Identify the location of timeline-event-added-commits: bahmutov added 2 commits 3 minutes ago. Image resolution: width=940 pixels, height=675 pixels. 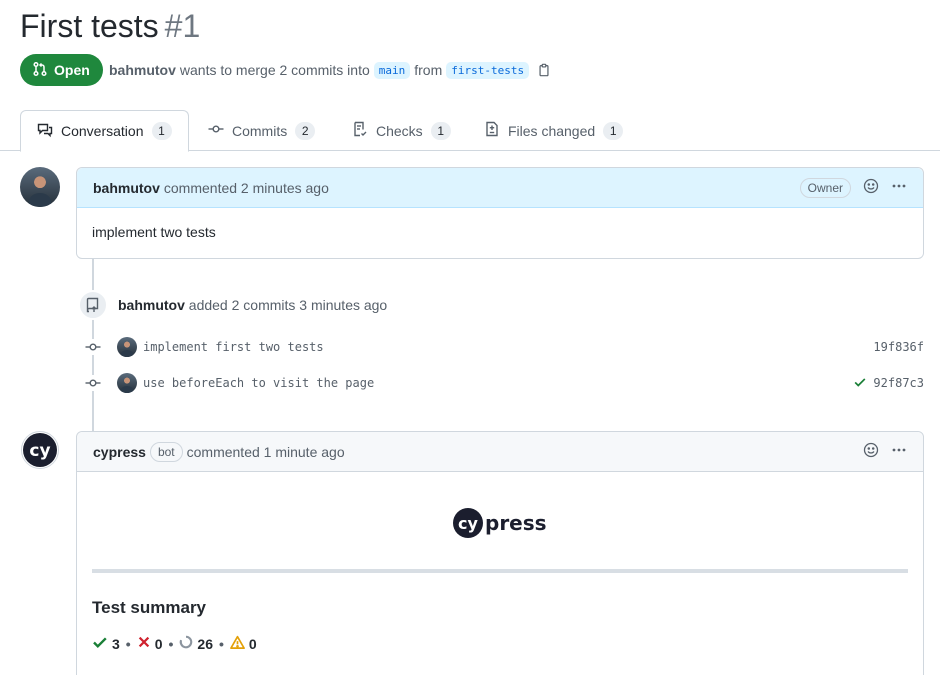
(232, 305).